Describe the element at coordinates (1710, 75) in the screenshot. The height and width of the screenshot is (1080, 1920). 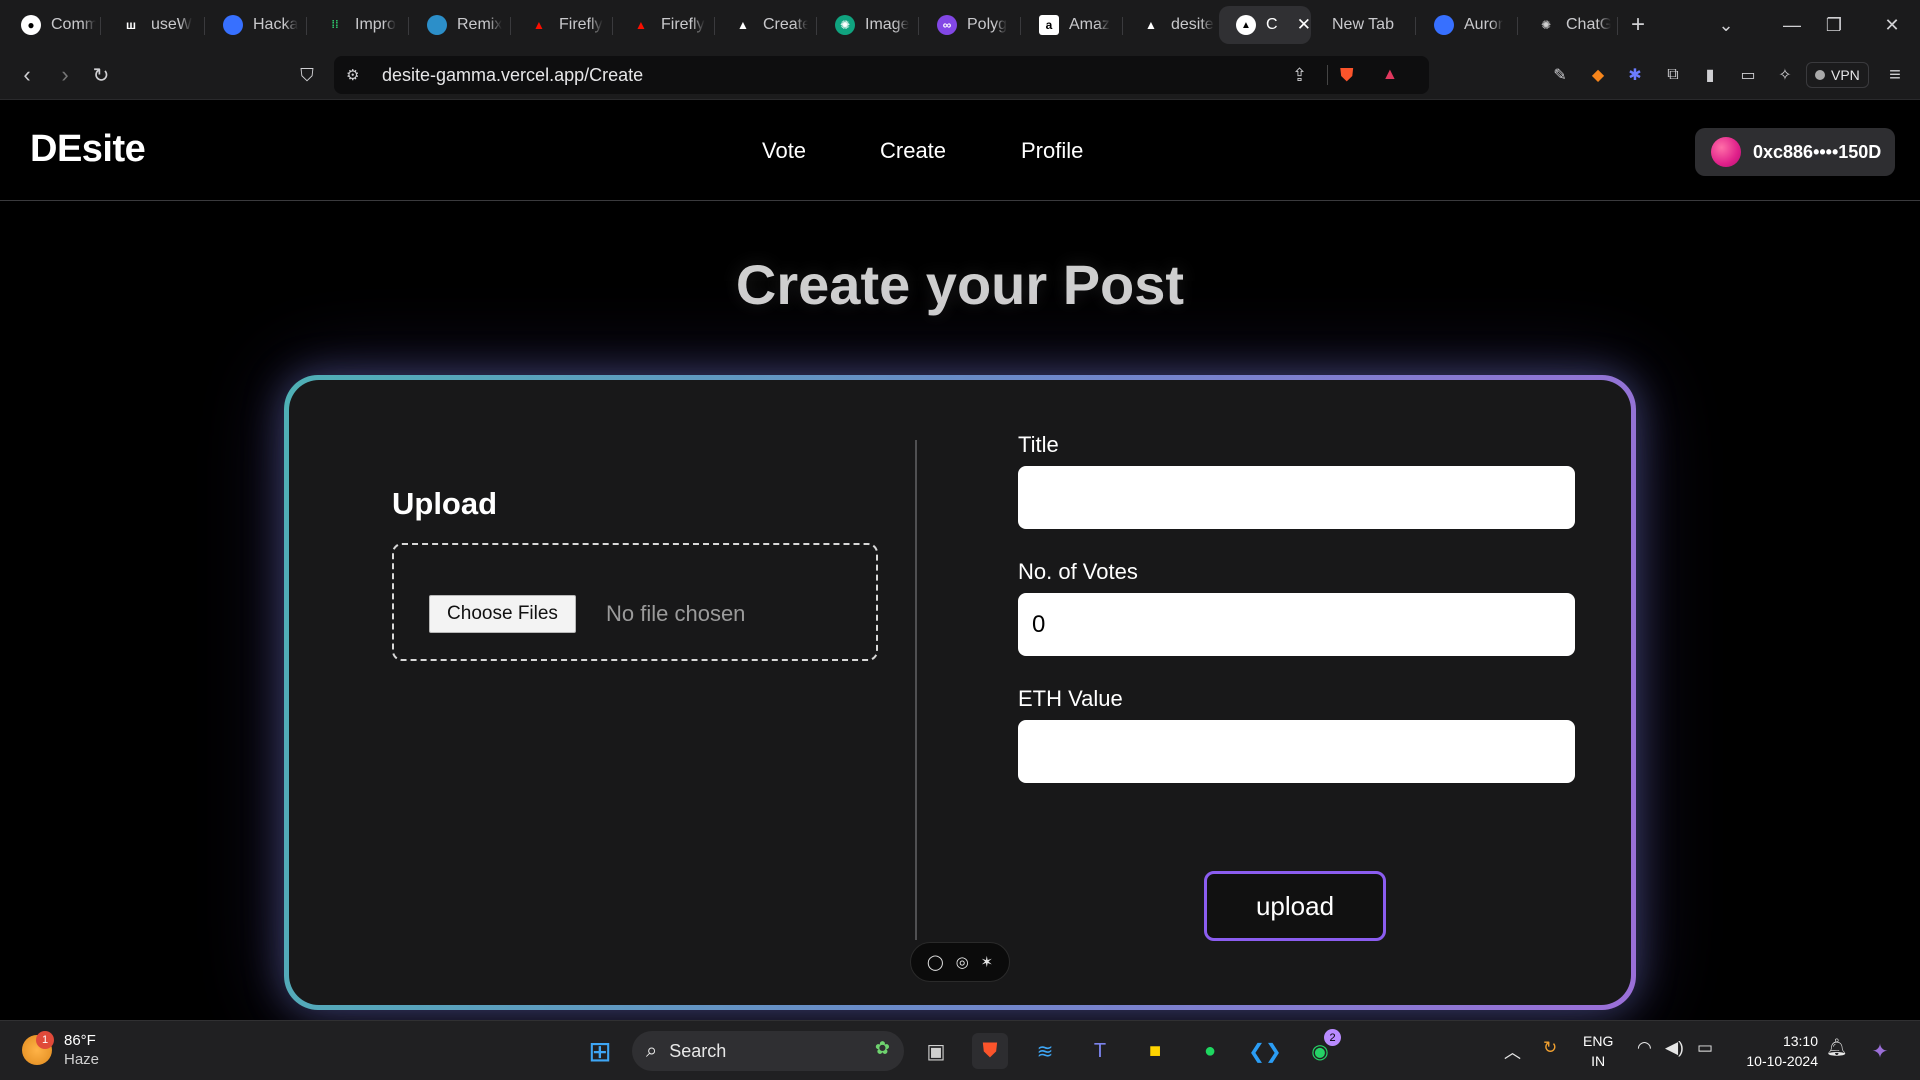
I see `sidebar-icon: ▮` at that location.